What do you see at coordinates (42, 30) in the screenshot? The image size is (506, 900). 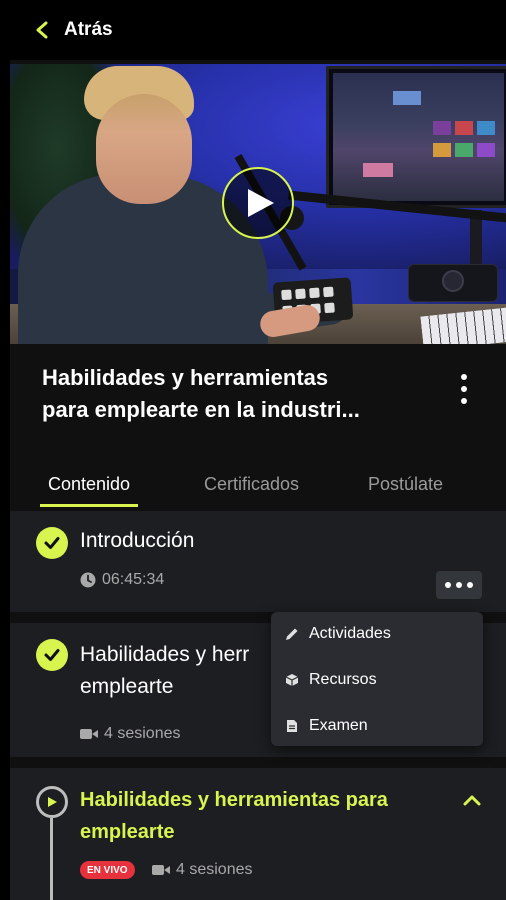 I see `chevron-left-icon` at bounding box center [42, 30].